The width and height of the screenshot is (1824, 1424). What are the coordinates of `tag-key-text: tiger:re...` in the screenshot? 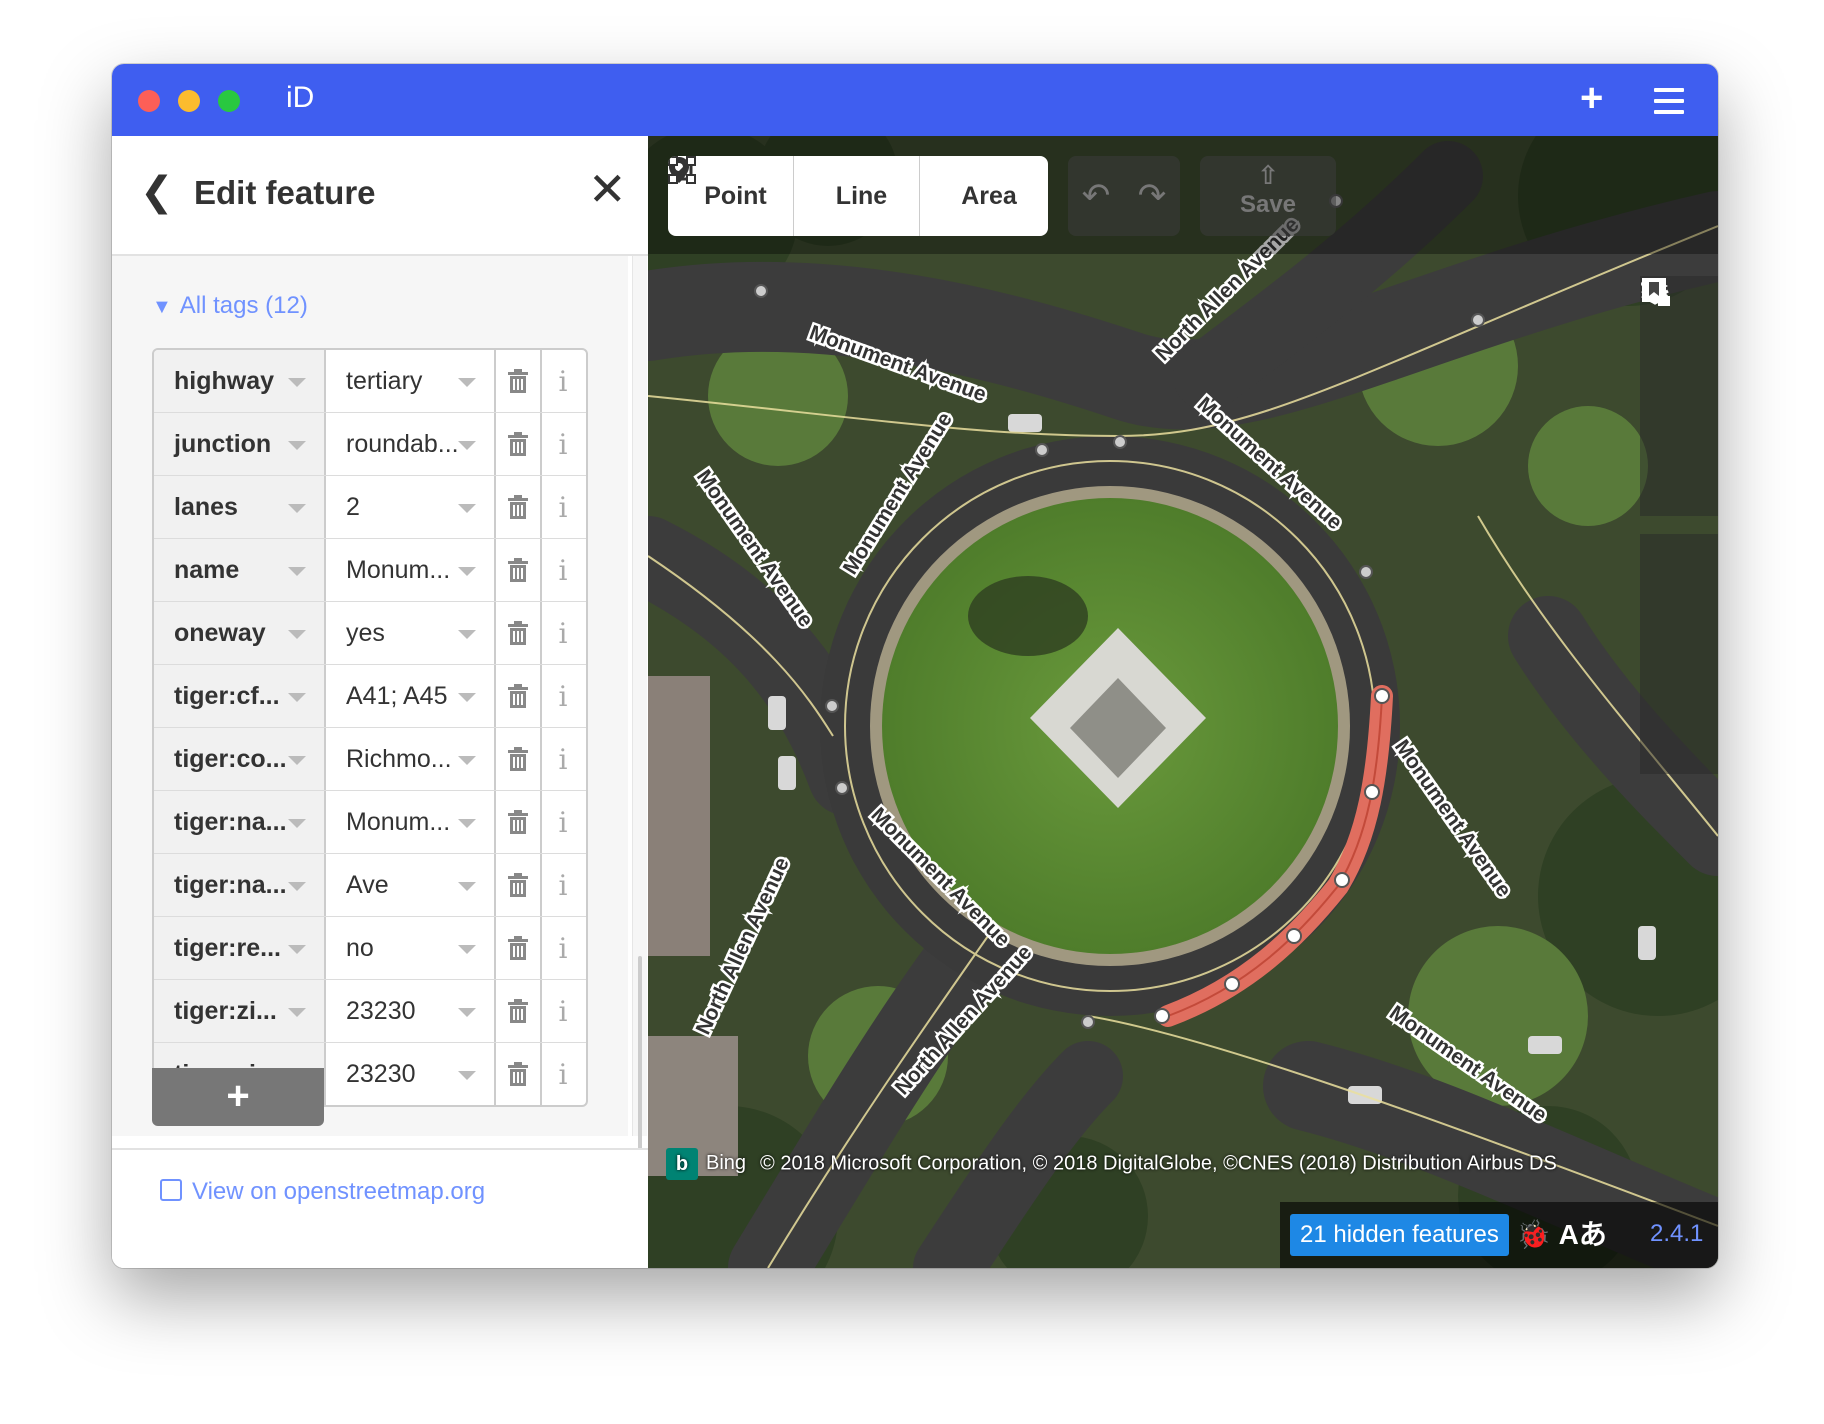 It's located at (227, 948).